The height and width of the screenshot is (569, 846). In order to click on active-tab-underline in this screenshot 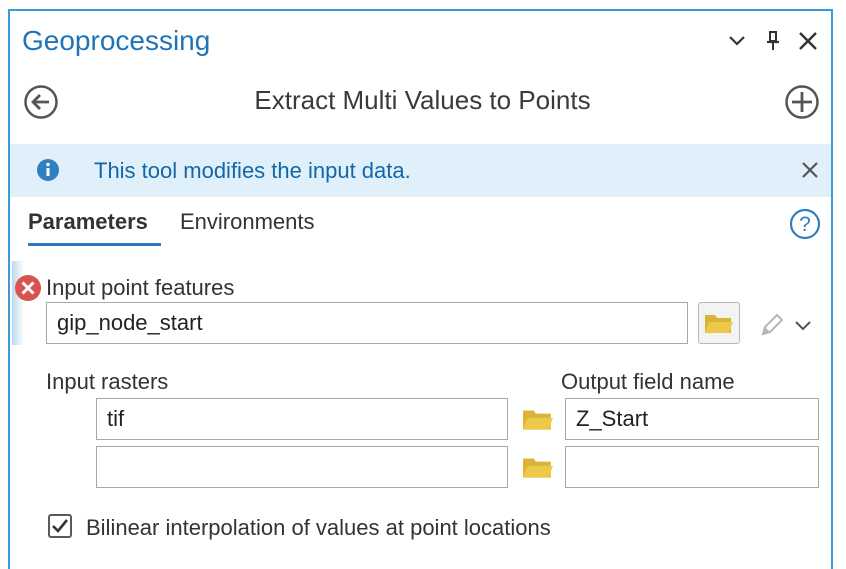, I will do `click(94, 244)`.